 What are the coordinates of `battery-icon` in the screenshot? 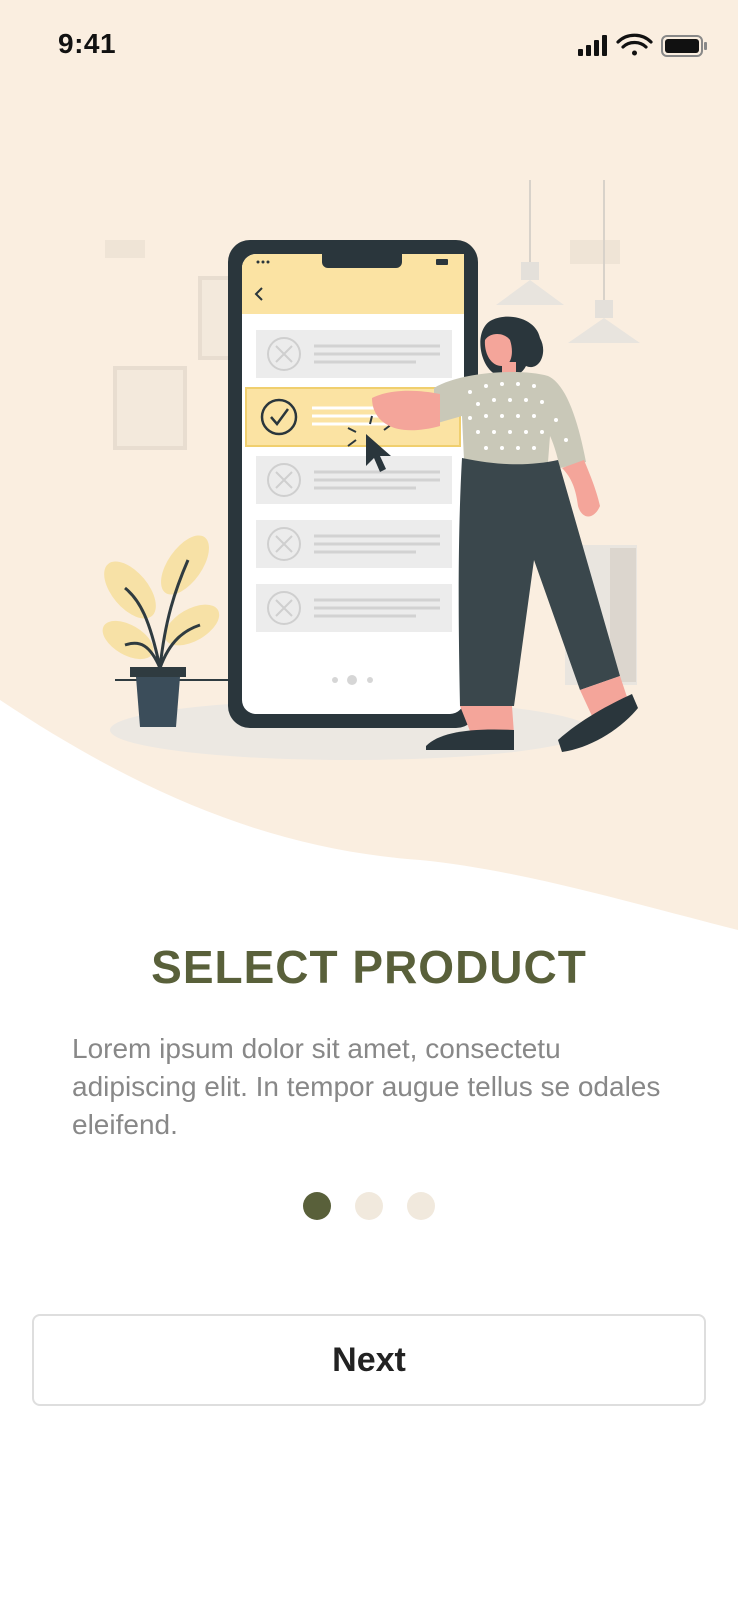 It's located at (684, 46).